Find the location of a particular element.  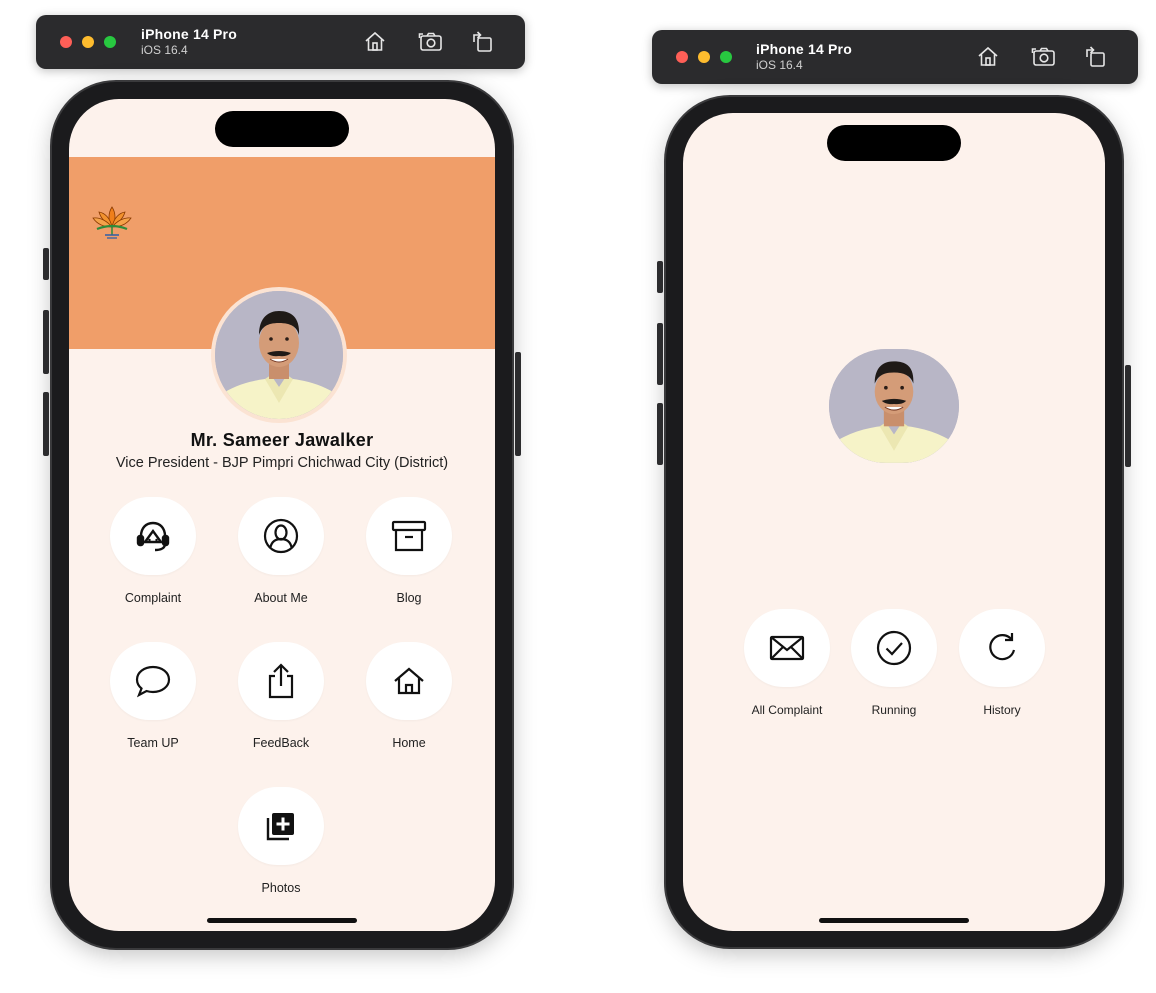

headset-icon is located at coordinates (153, 536).